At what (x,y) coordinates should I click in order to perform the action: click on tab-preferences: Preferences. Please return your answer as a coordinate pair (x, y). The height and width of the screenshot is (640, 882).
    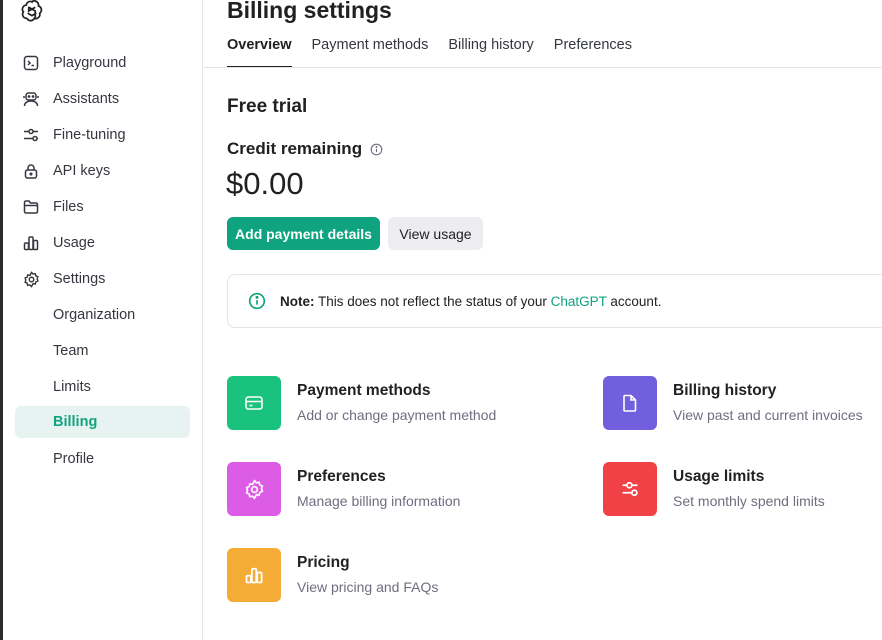
    Looking at the image, I should click on (593, 49).